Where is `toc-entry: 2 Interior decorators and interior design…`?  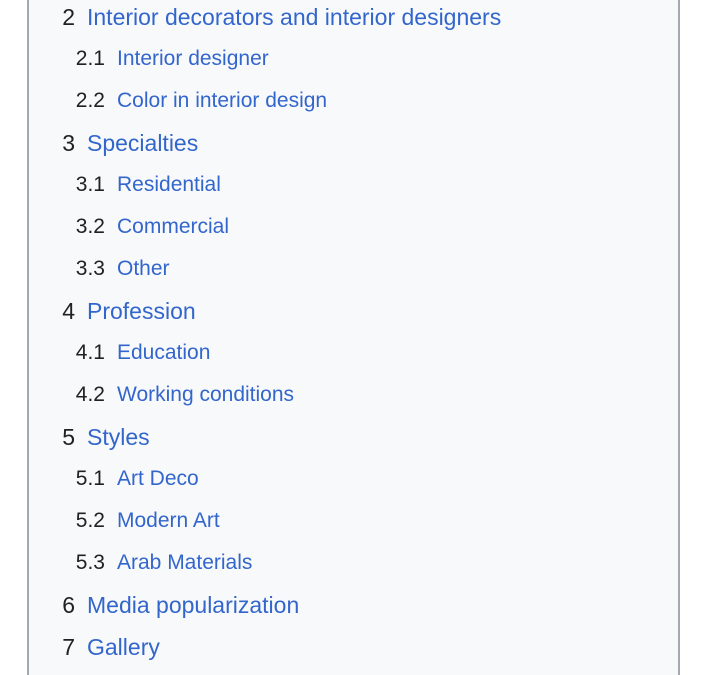
toc-entry: 2 Interior decorators and interior design… is located at coordinates (353, 19).